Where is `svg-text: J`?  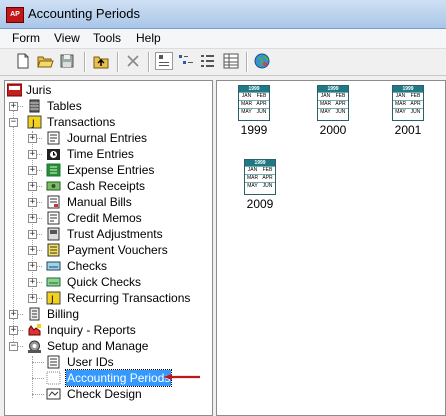
svg-text: J is located at coordinates (52, 300).